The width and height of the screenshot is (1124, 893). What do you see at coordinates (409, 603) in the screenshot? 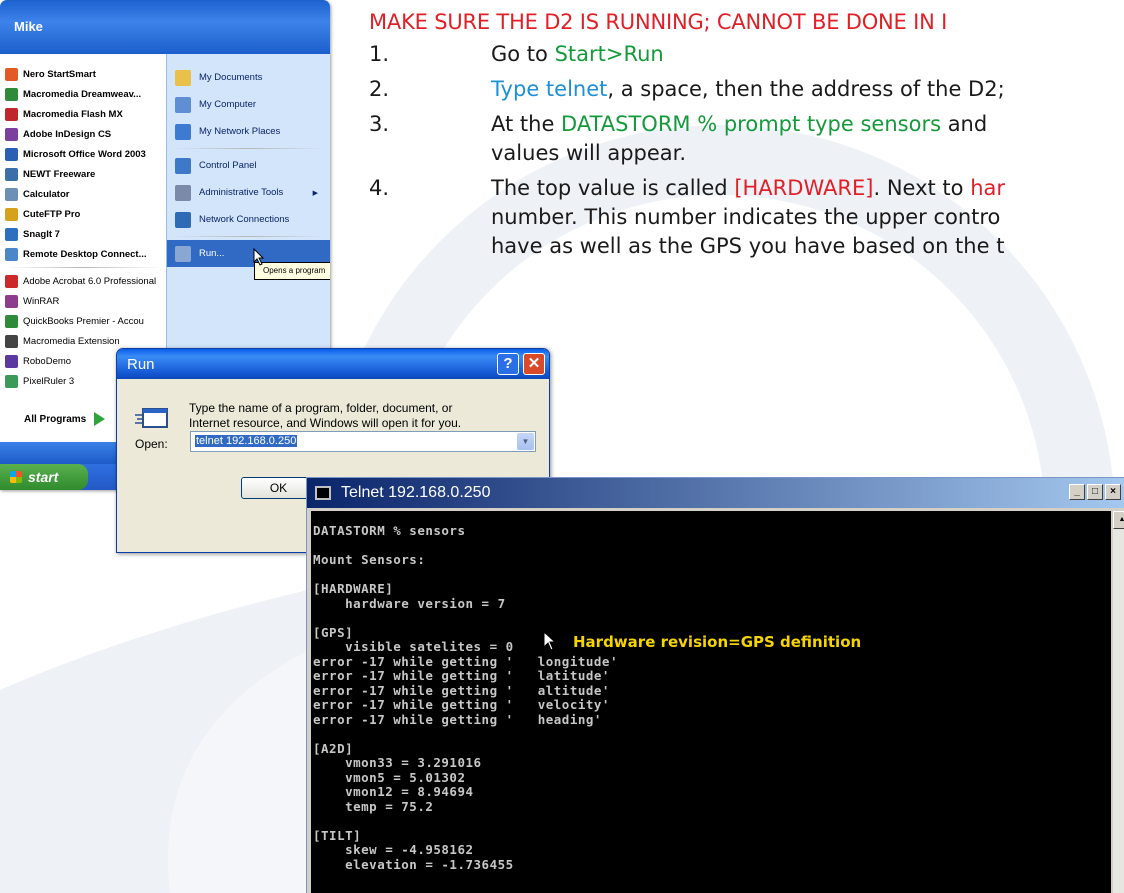
I see `terminal-line: hardware version = 7` at bounding box center [409, 603].